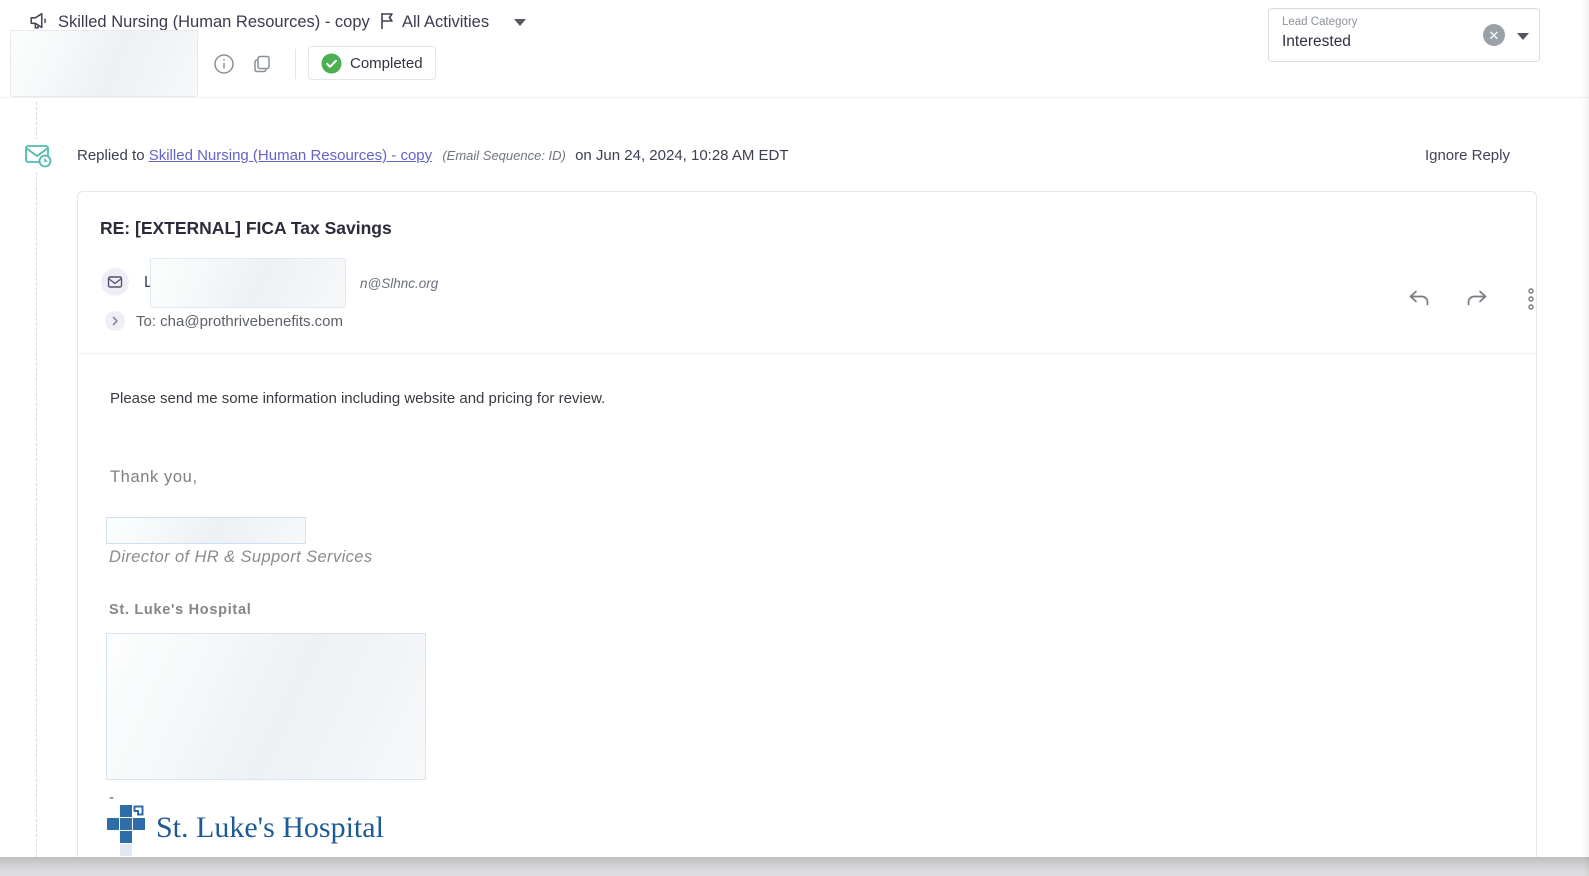 The width and height of the screenshot is (1589, 876). What do you see at coordinates (239, 321) in the screenshot?
I see `email-to: To: cha@prothrivebenefits.com` at bounding box center [239, 321].